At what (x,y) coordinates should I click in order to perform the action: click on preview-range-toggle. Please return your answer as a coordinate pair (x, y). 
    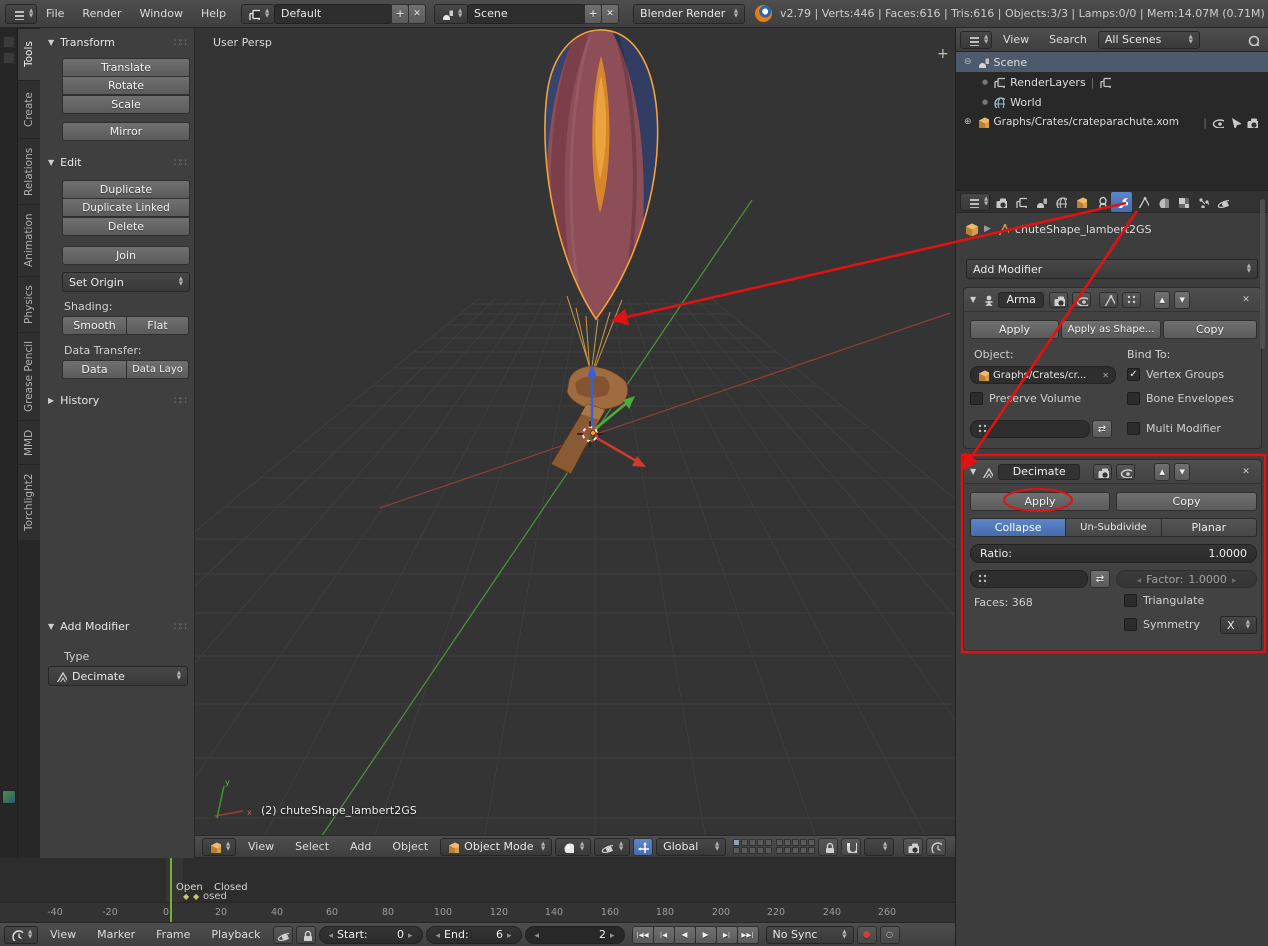
    Looking at the image, I should click on (282, 934).